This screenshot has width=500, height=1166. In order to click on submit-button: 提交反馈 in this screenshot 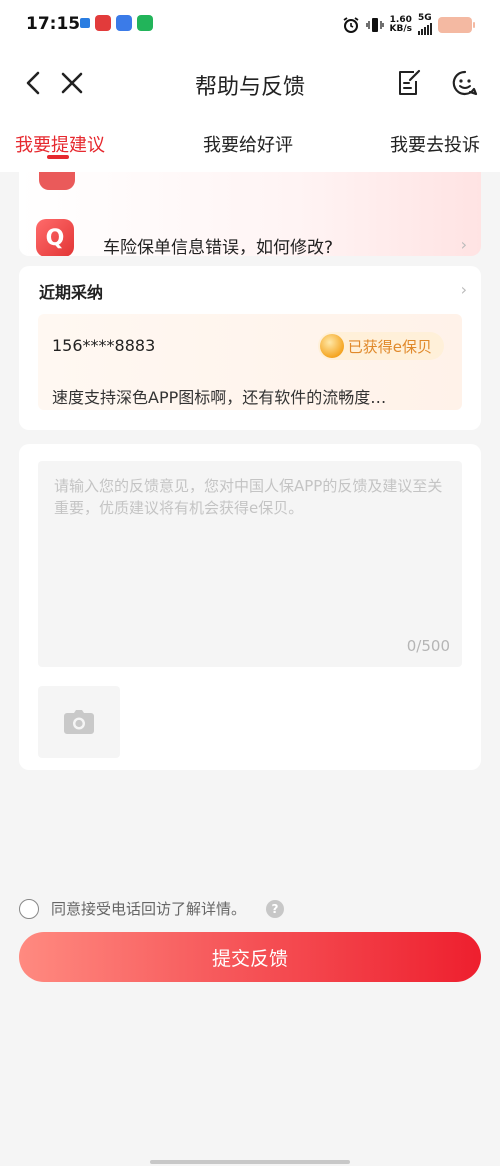, I will do `click(250, 957)`.